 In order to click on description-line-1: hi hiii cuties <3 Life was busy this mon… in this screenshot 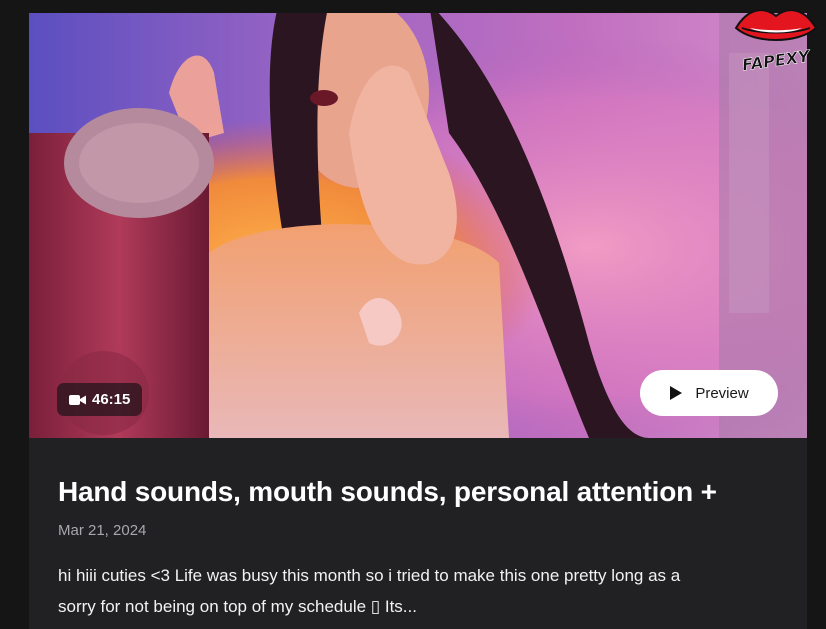, I will do `click(369, 575)`.